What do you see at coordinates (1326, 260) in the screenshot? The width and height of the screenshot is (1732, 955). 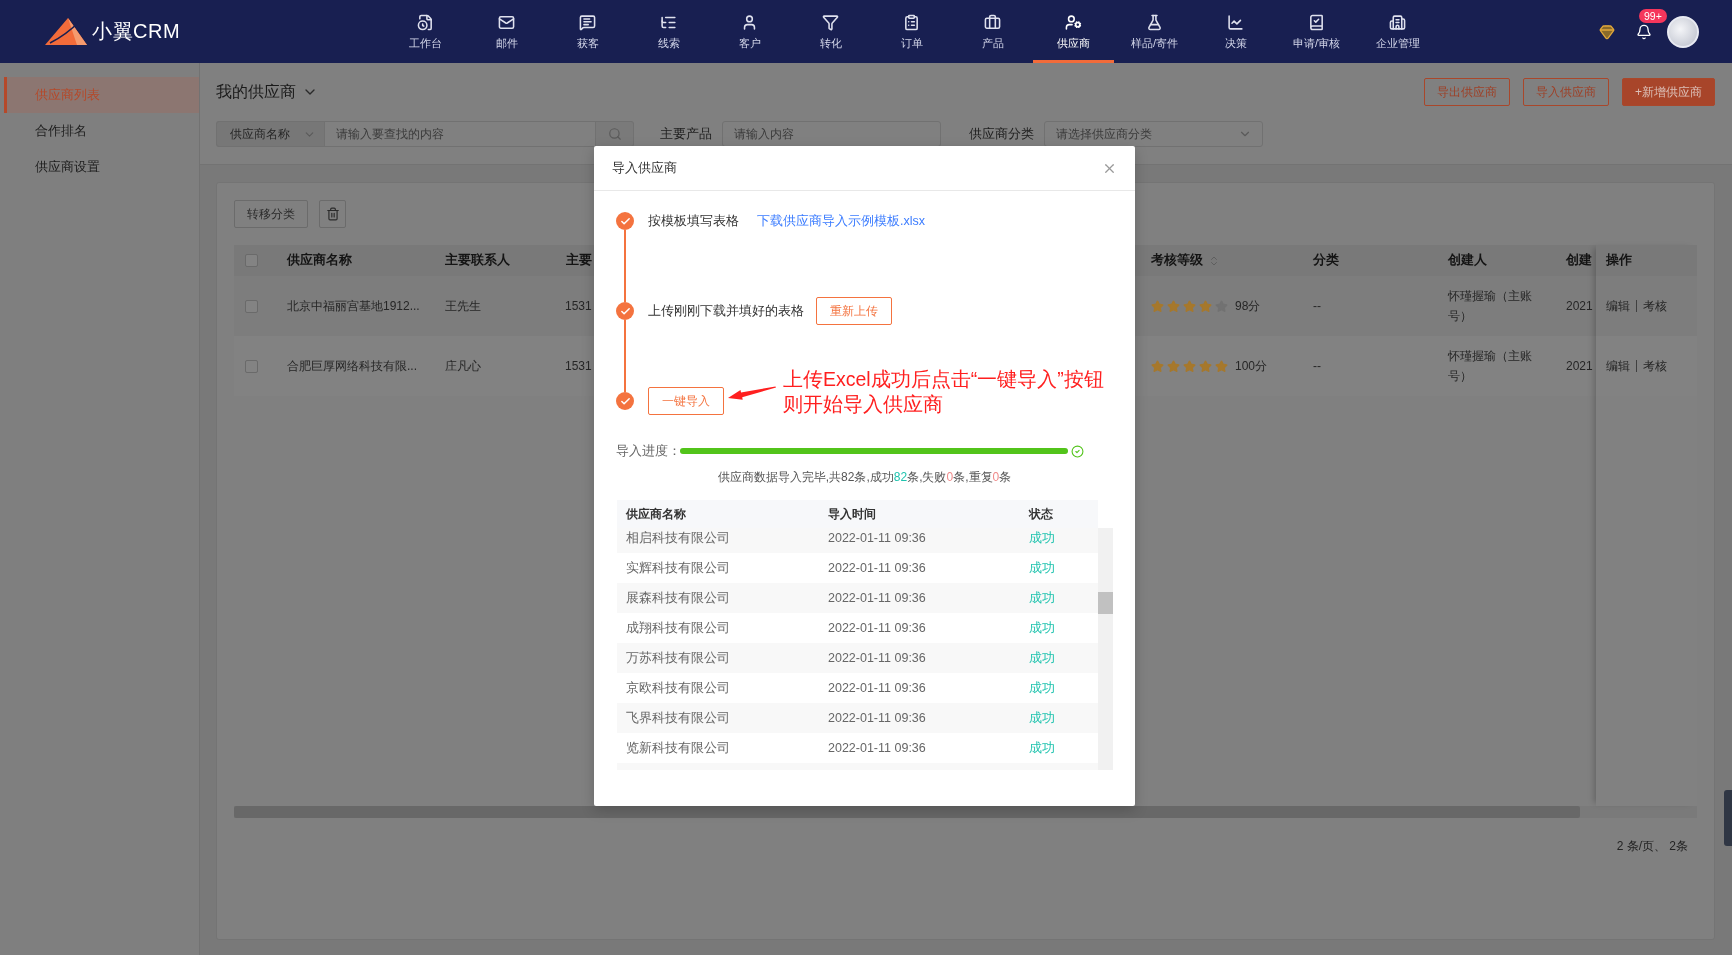 I see `column-header: 分类` at bounding box center [1326, 260].